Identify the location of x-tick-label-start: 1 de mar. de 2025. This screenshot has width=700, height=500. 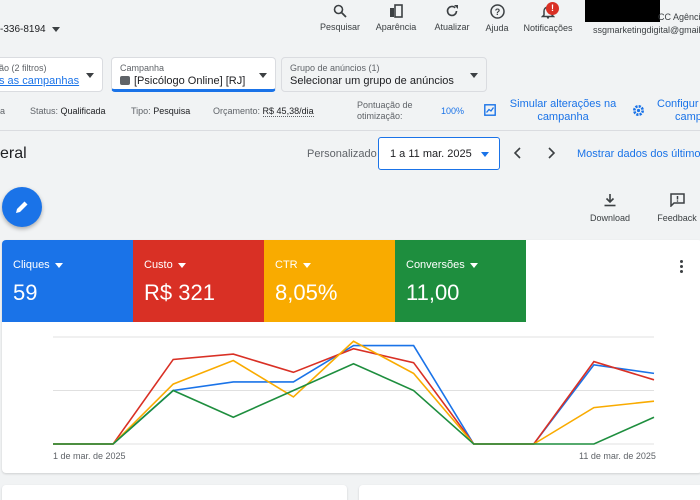
(89, 456).